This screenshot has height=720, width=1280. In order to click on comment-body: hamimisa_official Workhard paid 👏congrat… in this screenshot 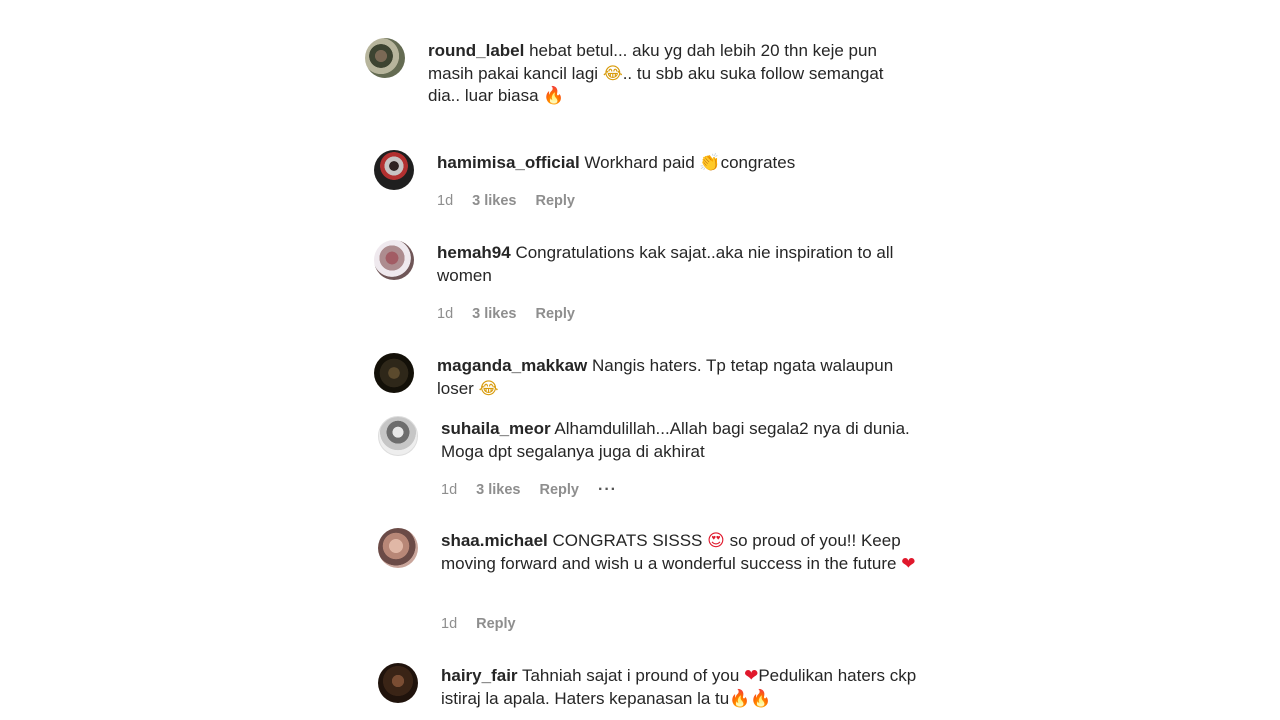, I will do `click(677, 163)`.